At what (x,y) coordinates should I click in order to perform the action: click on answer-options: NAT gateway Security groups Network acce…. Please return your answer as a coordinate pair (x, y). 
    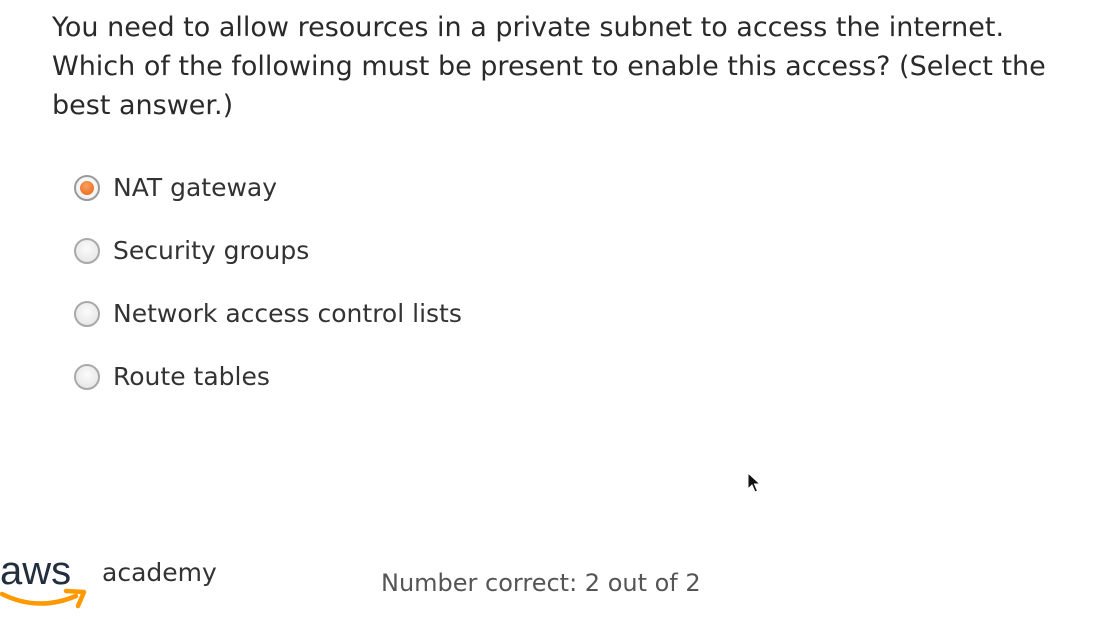
    Looking at the image, I should click on (268, 282).